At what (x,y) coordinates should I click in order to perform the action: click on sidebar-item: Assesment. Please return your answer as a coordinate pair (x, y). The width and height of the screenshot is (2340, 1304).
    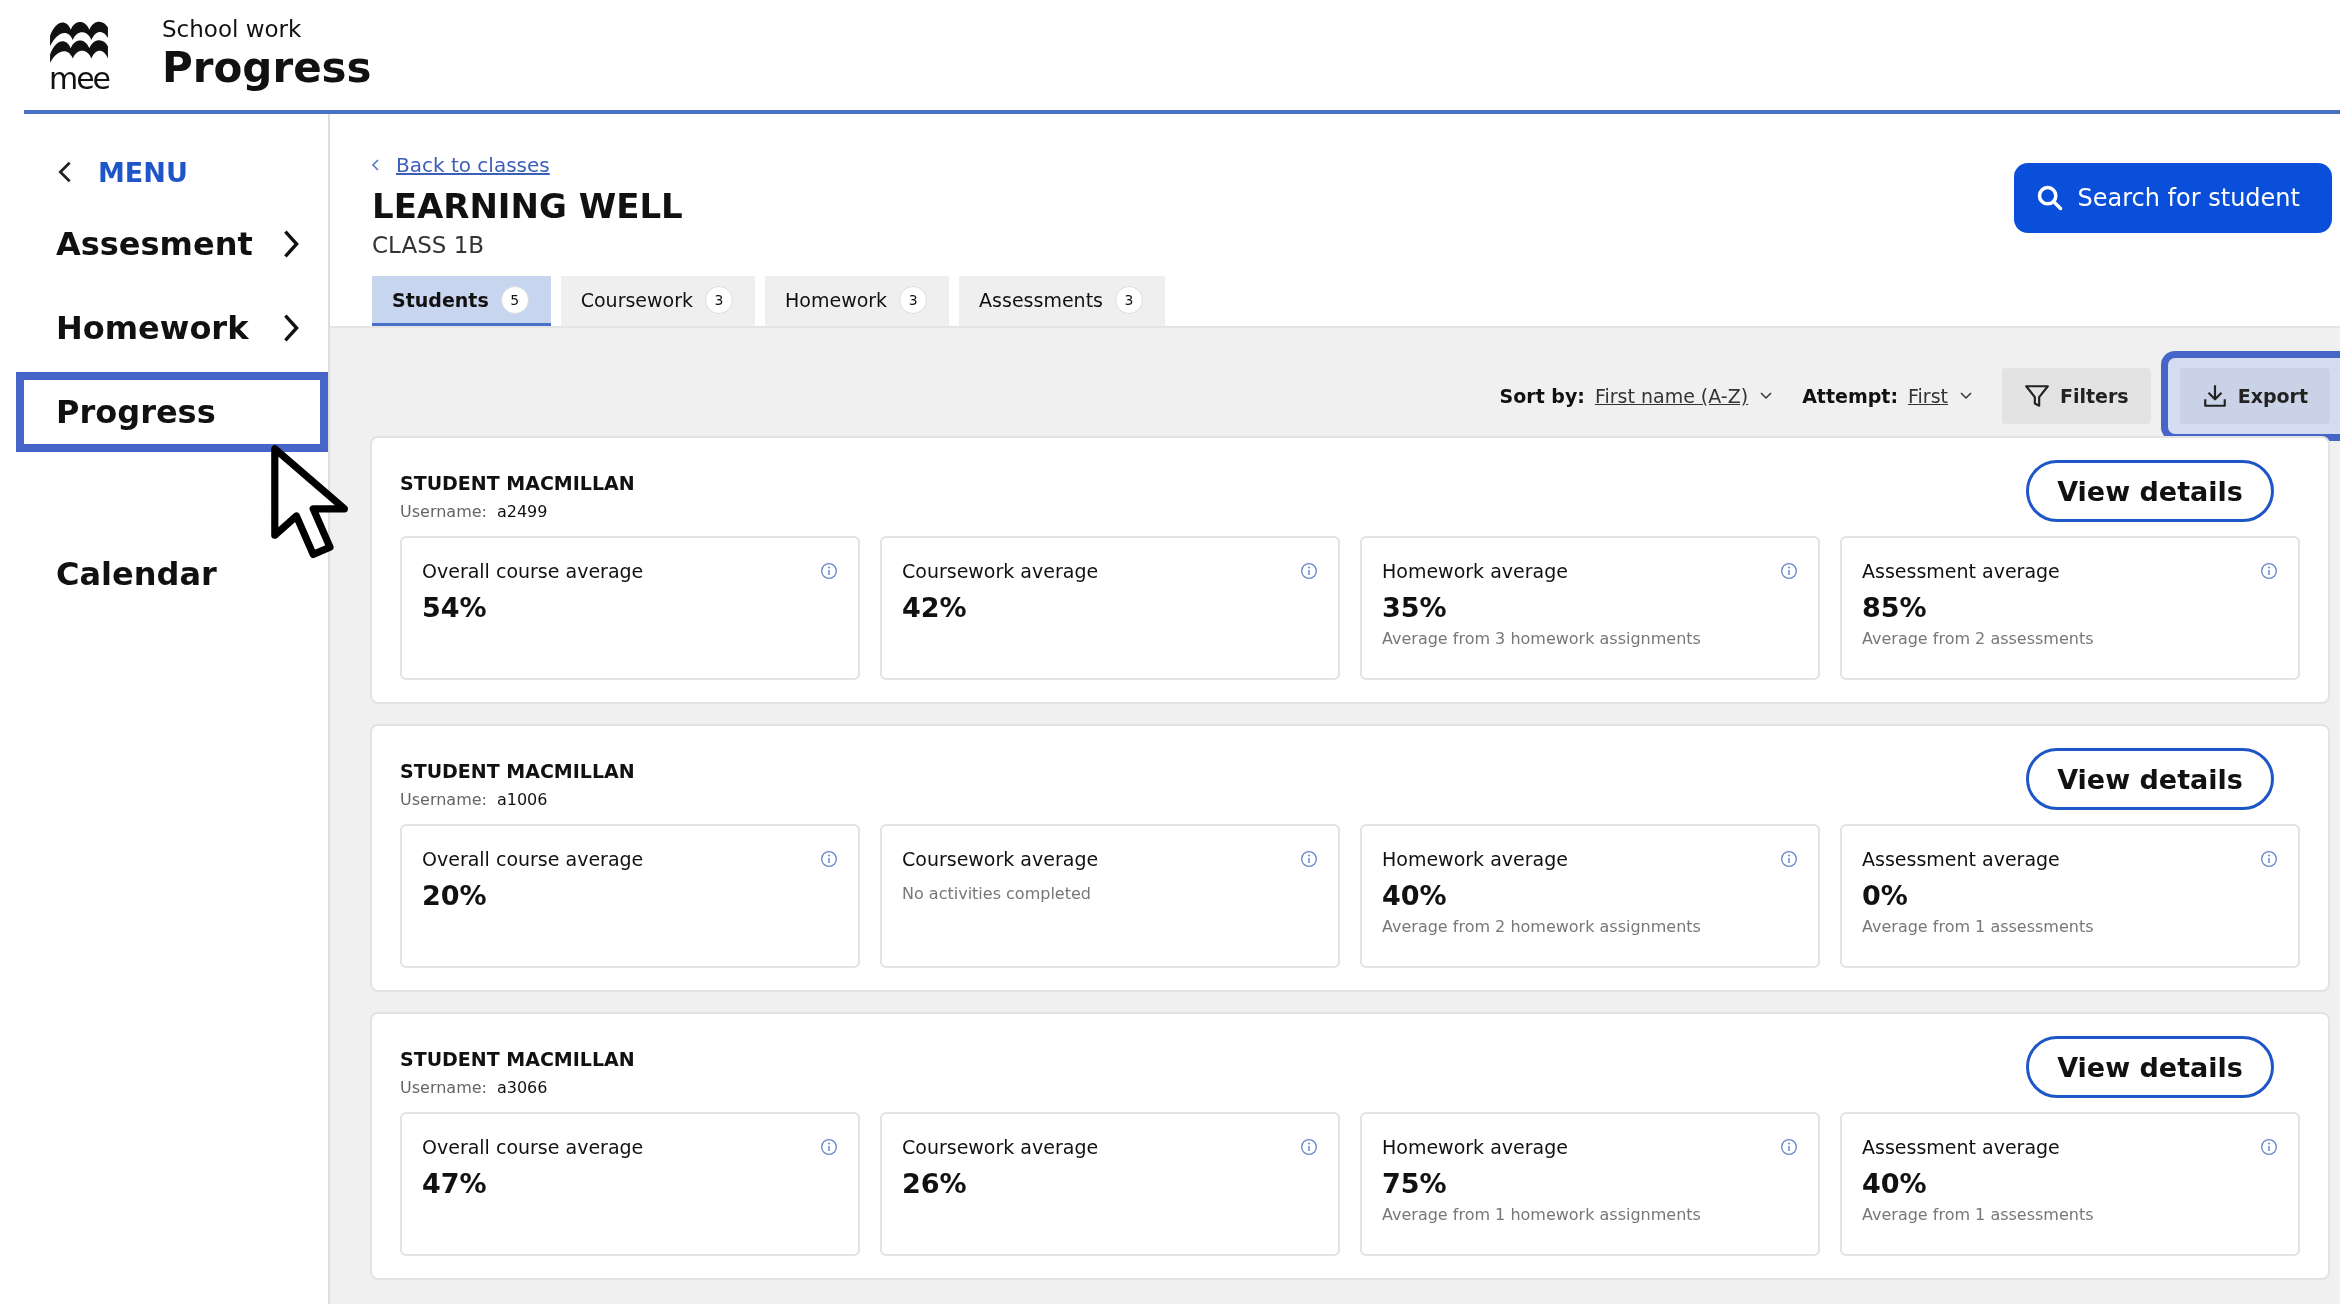
    Looking at the image, I should click on (172, 244).